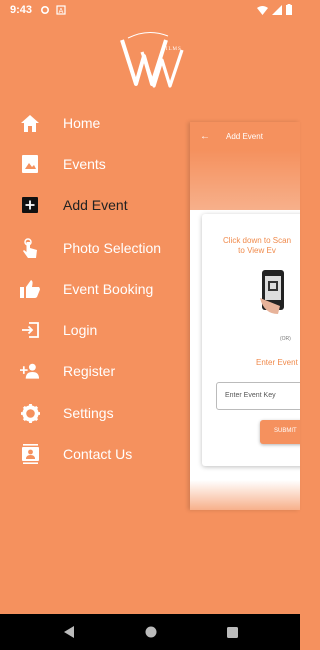 The width and height of the screenshot is (320, 650). I want to click on preview-app-bar: ← Add Event, so click(245, 136).